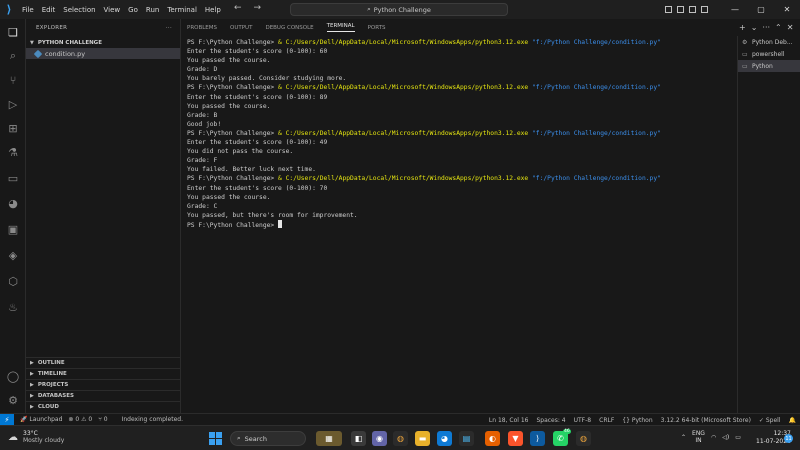 Image resolution: width=800 pixels, height=450 pixels. Describe the element at coordinates (725, 437) in the screenshot. I see `volume-icon: ◁)` at that location.